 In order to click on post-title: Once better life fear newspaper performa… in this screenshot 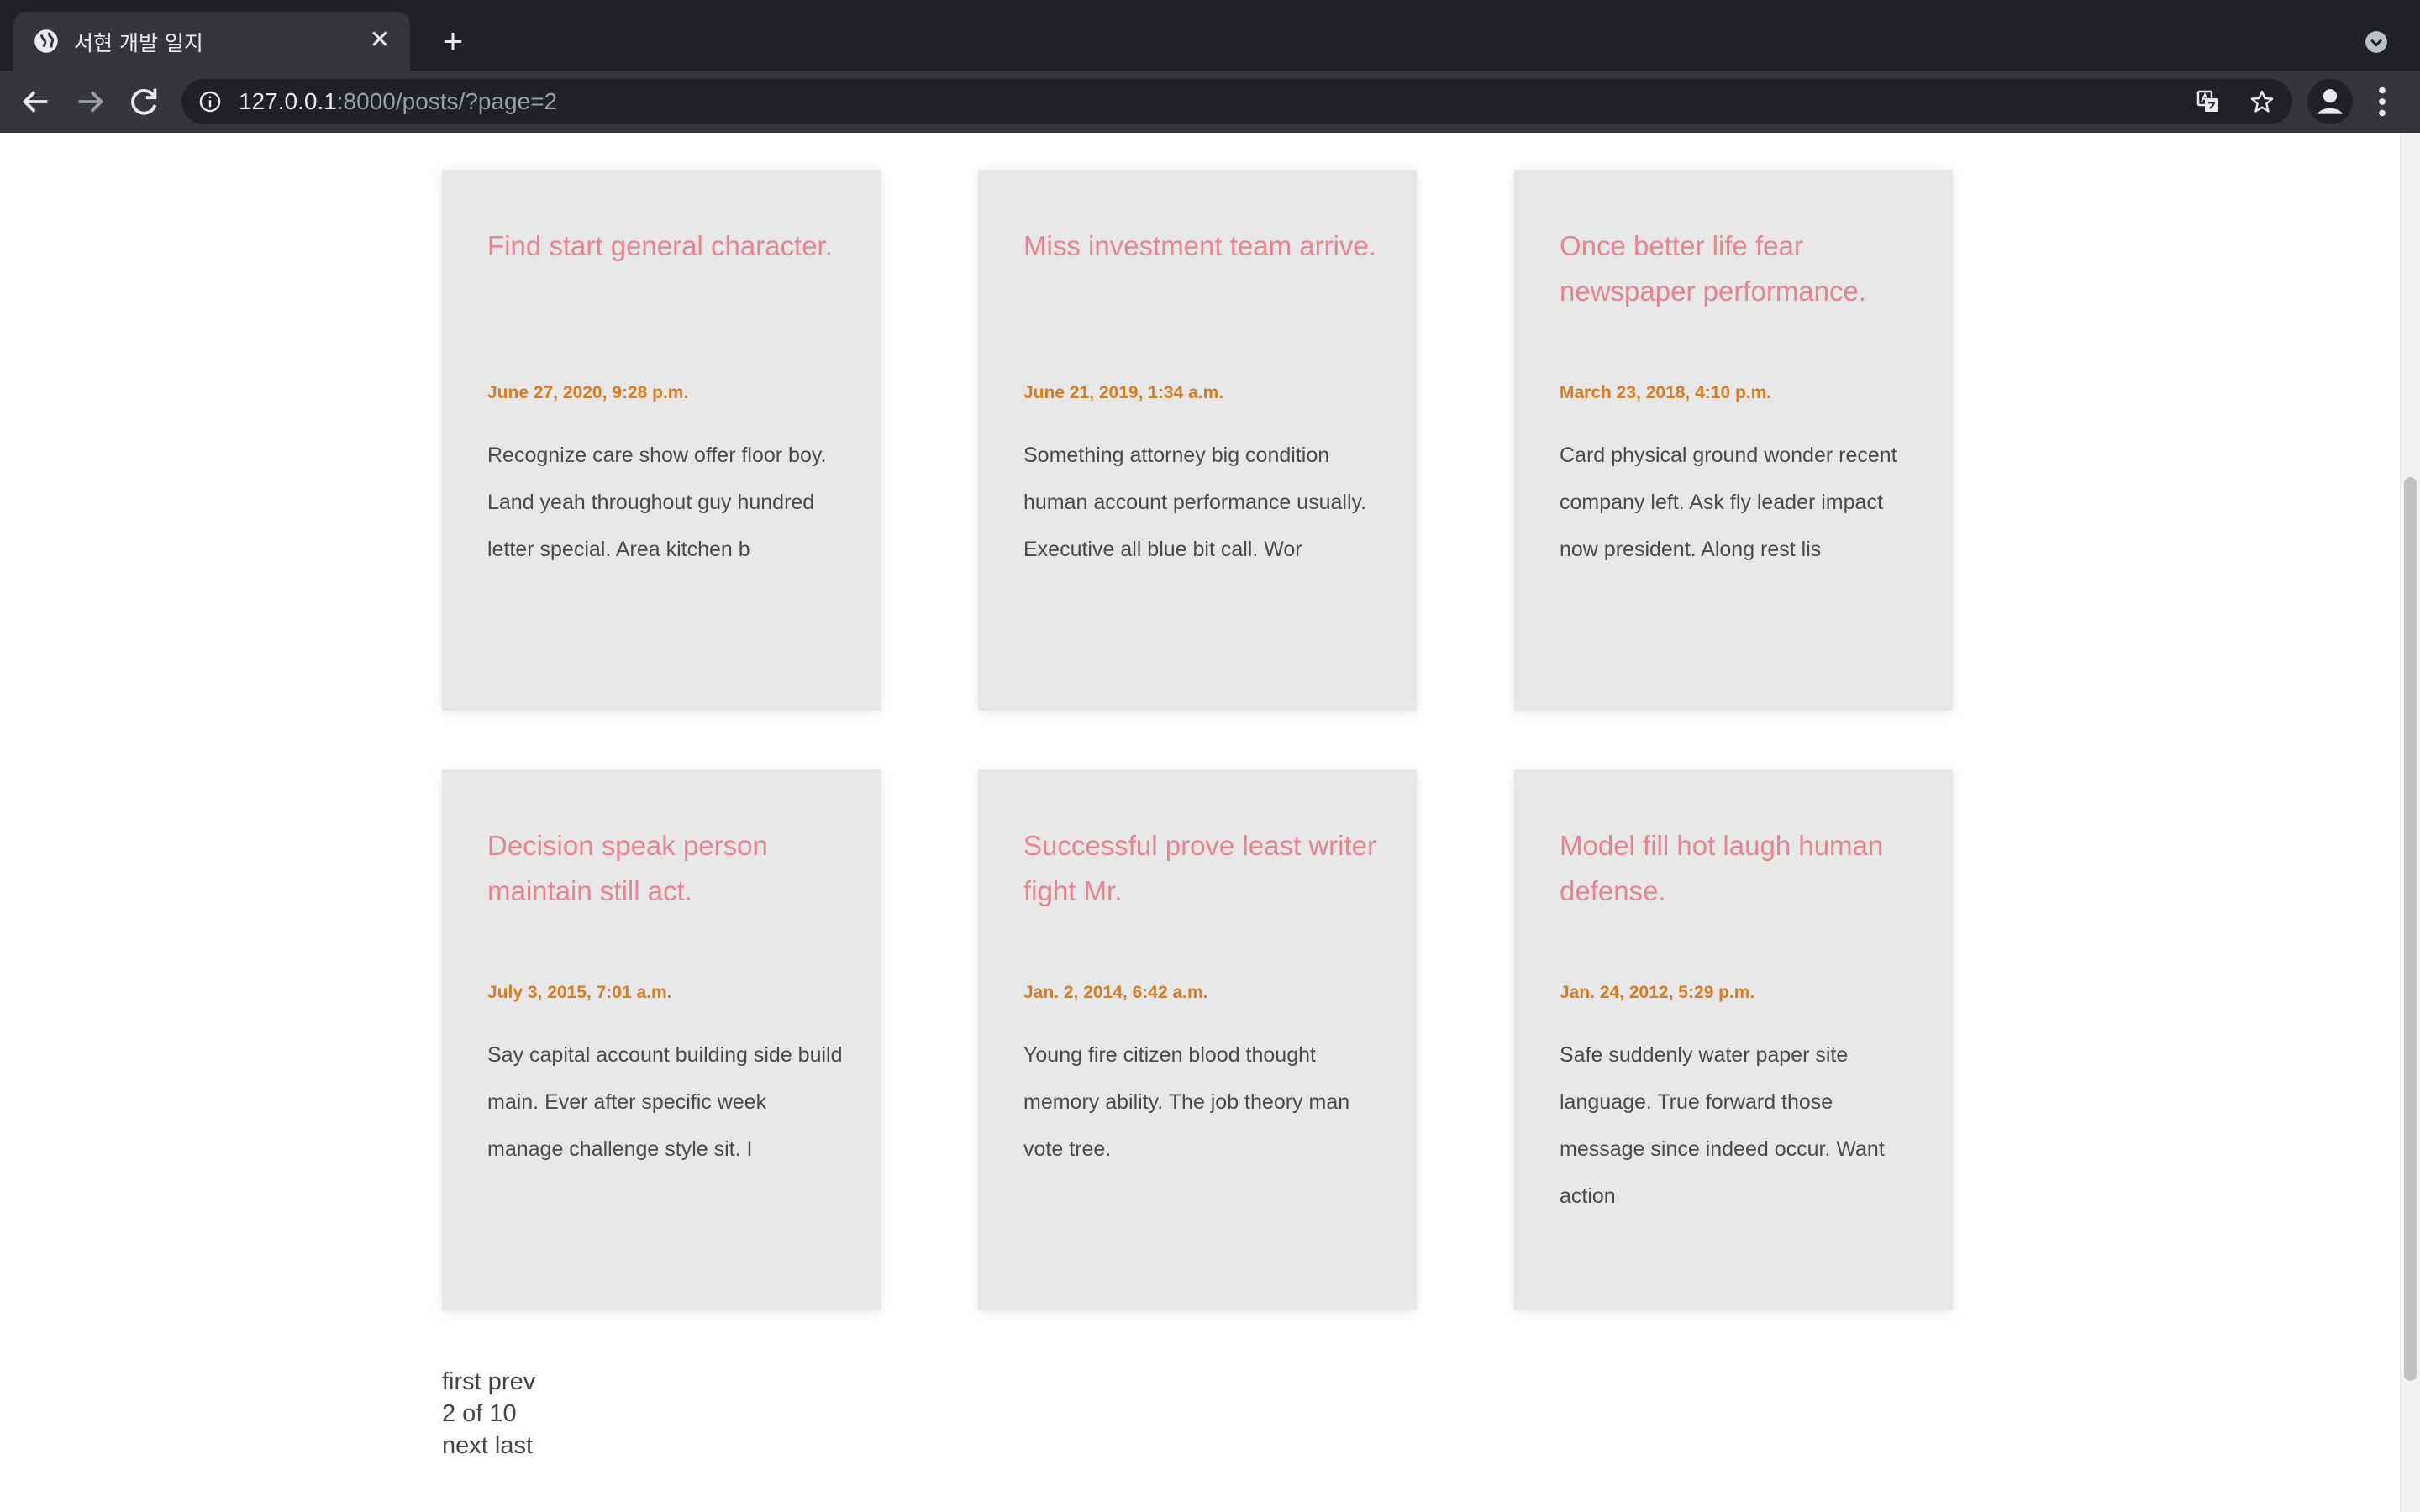, I will do `click(1740, 268)`.